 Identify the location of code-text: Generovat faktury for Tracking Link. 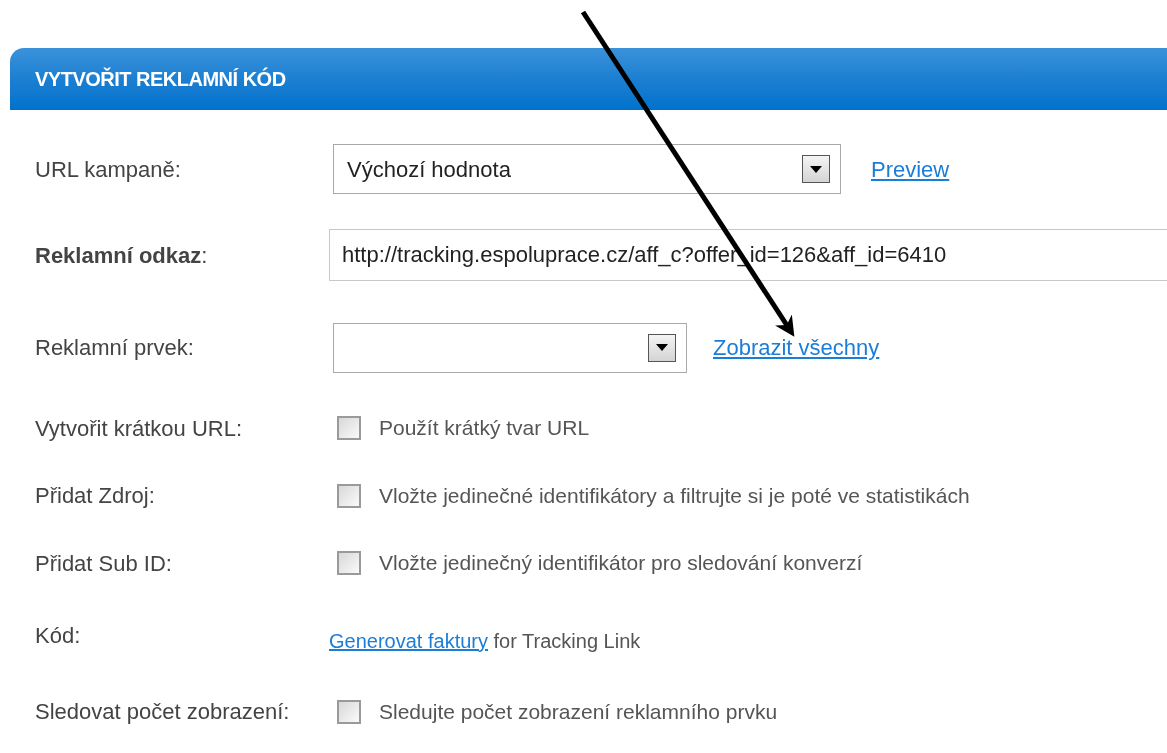
(485, 641).